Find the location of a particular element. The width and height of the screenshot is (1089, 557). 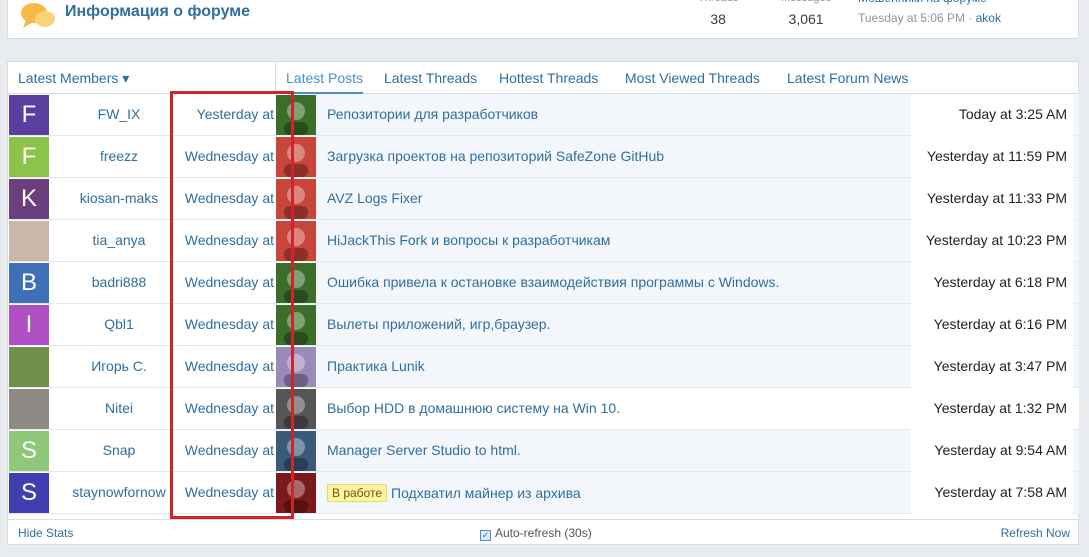

post-time: Yesterday at 9:54 AM is located at coordinates (992, 451).